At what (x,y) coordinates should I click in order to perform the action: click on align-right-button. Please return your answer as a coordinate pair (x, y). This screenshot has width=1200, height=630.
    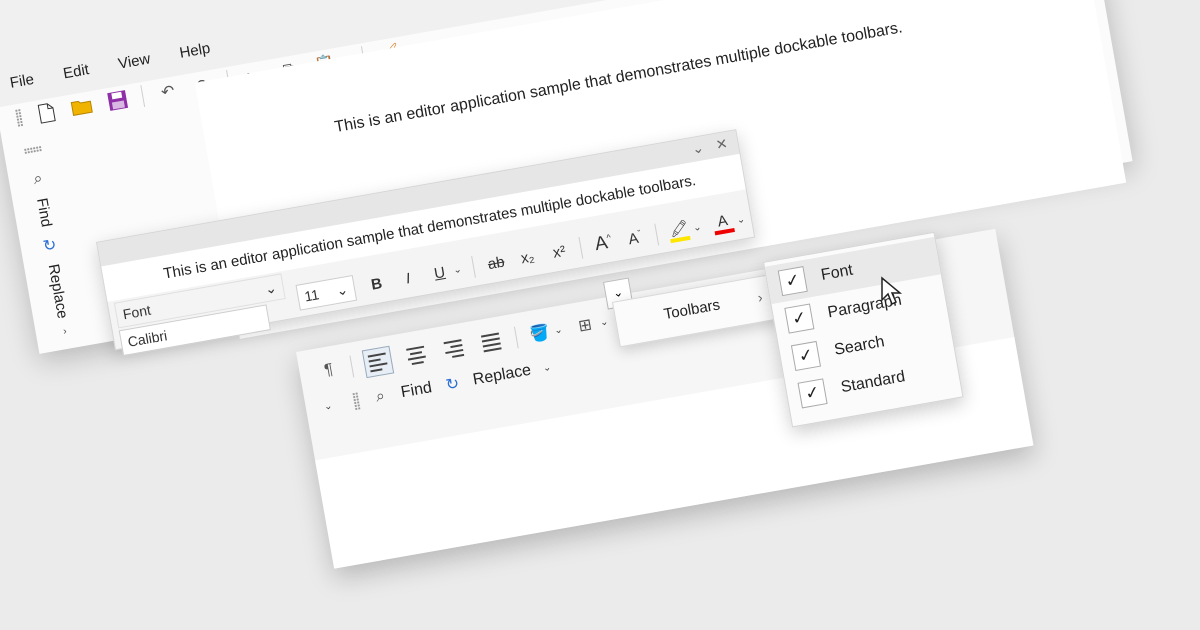
    Looking at the image, I should click on (454, 348).